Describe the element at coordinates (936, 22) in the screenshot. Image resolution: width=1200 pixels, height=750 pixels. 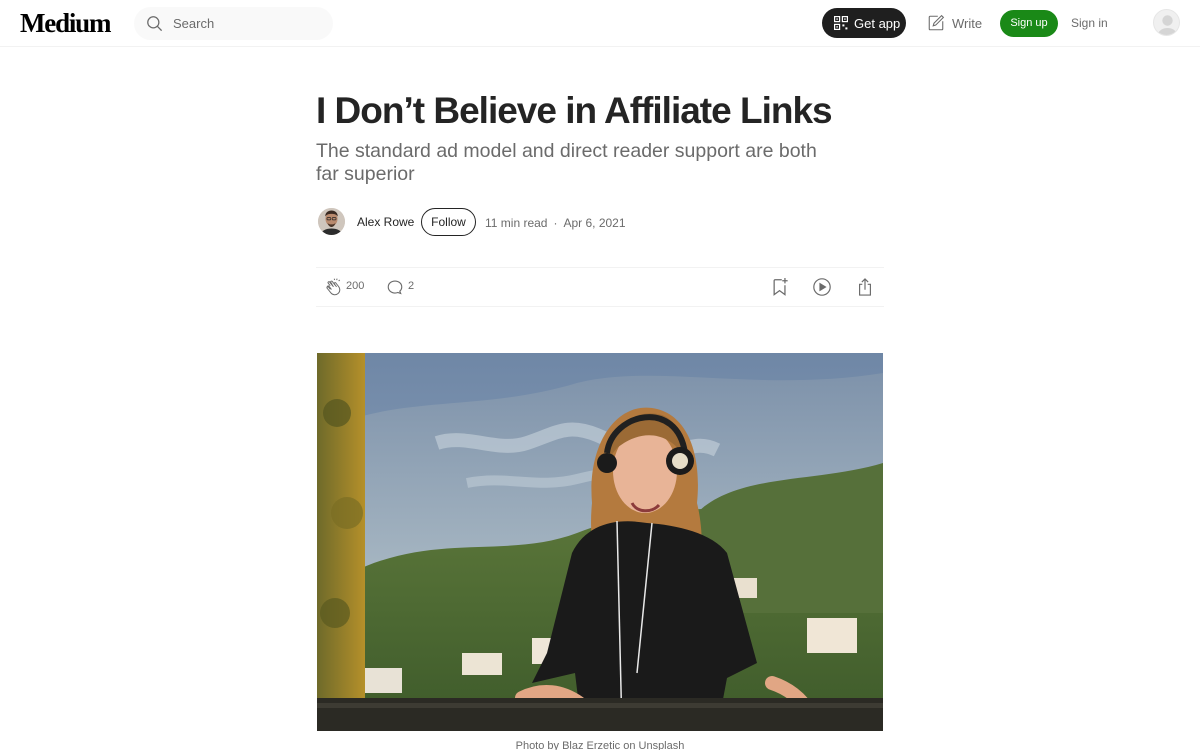
I see `write-icon` at that location.